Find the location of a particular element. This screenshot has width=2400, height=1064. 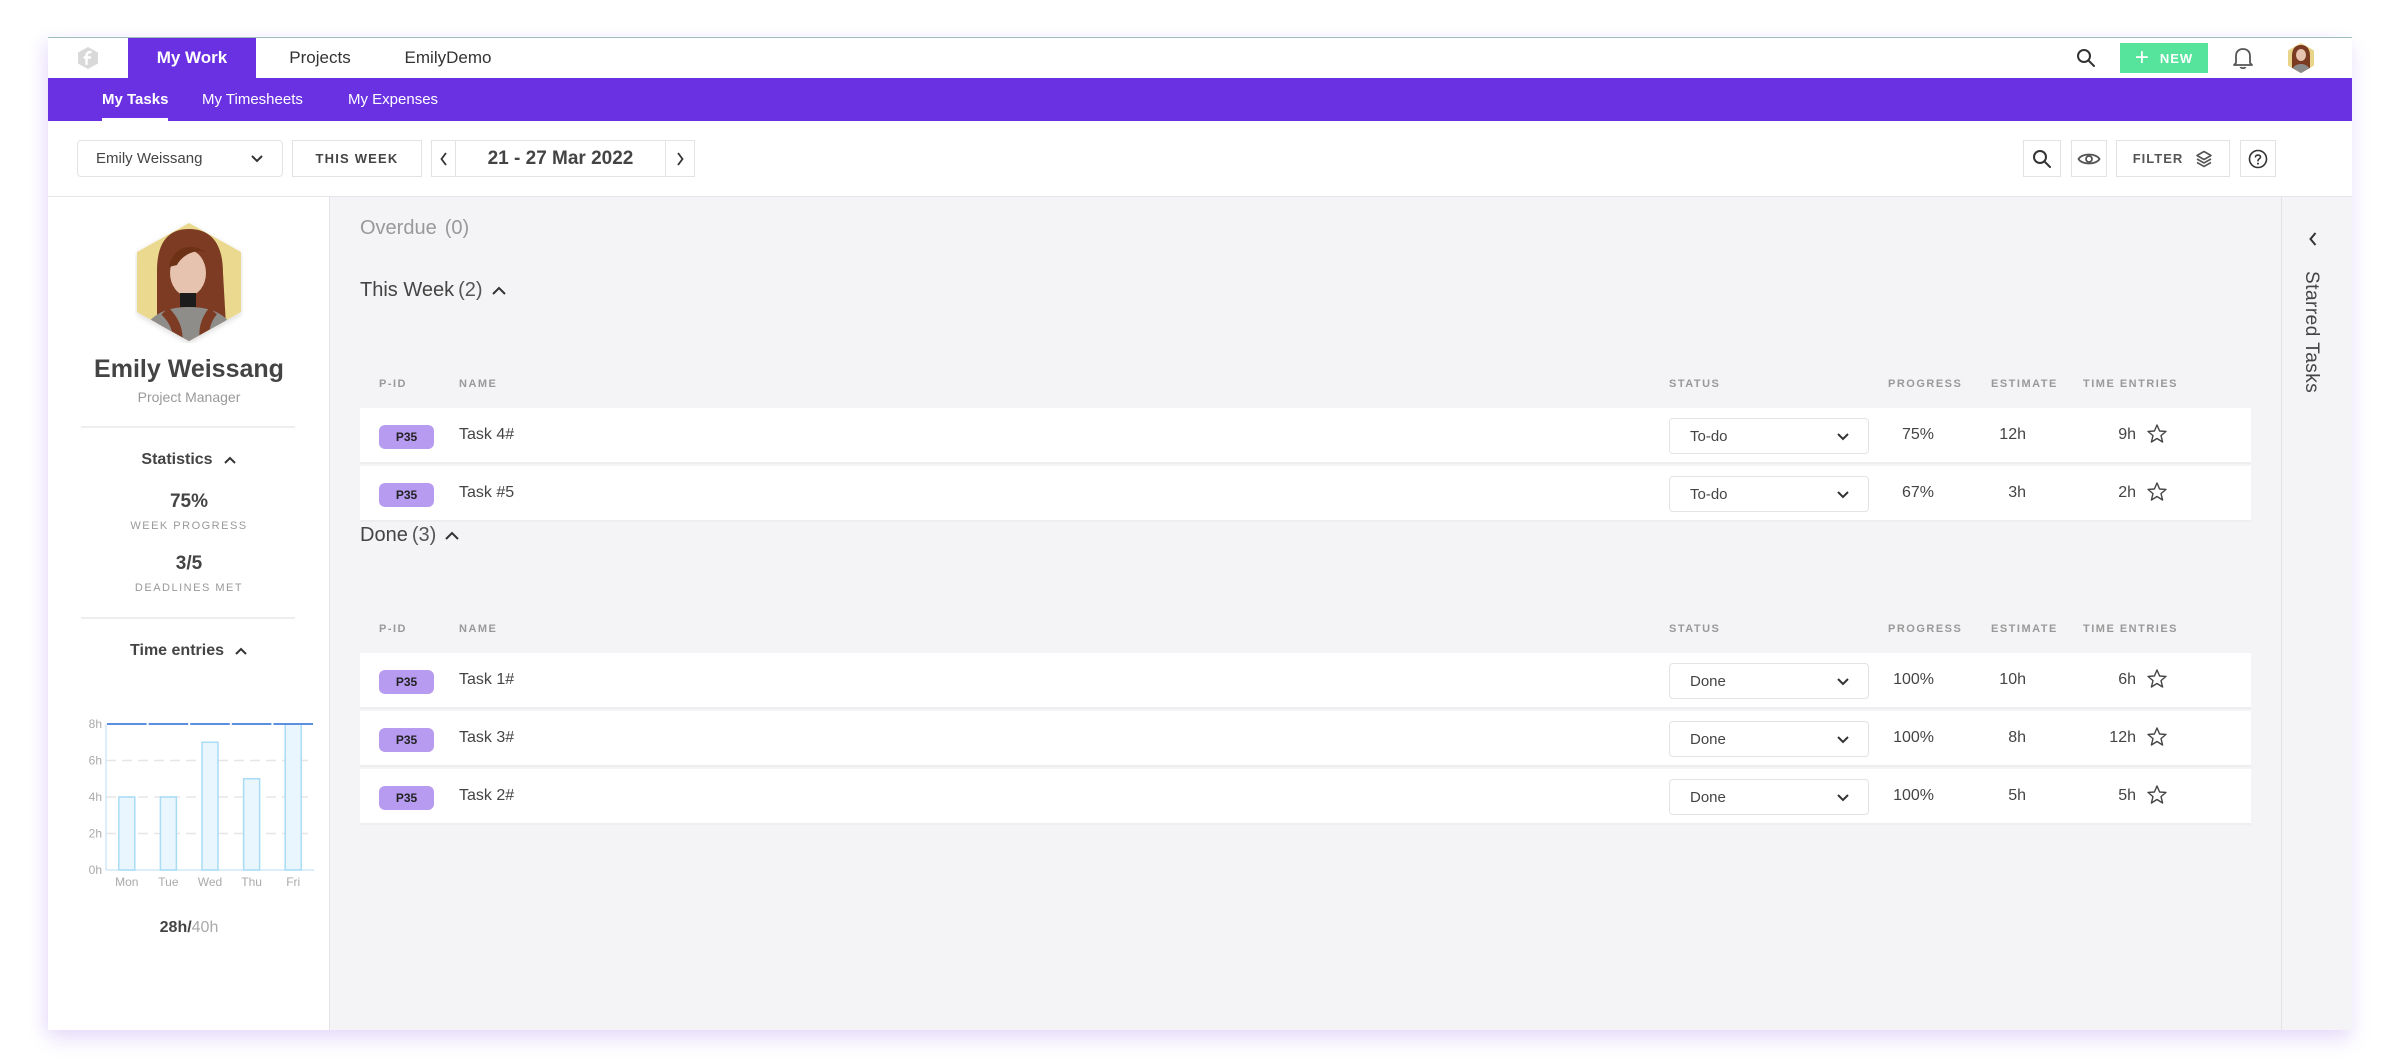

user-select-value: Emily Weissang is located at coordinates (149, 158).